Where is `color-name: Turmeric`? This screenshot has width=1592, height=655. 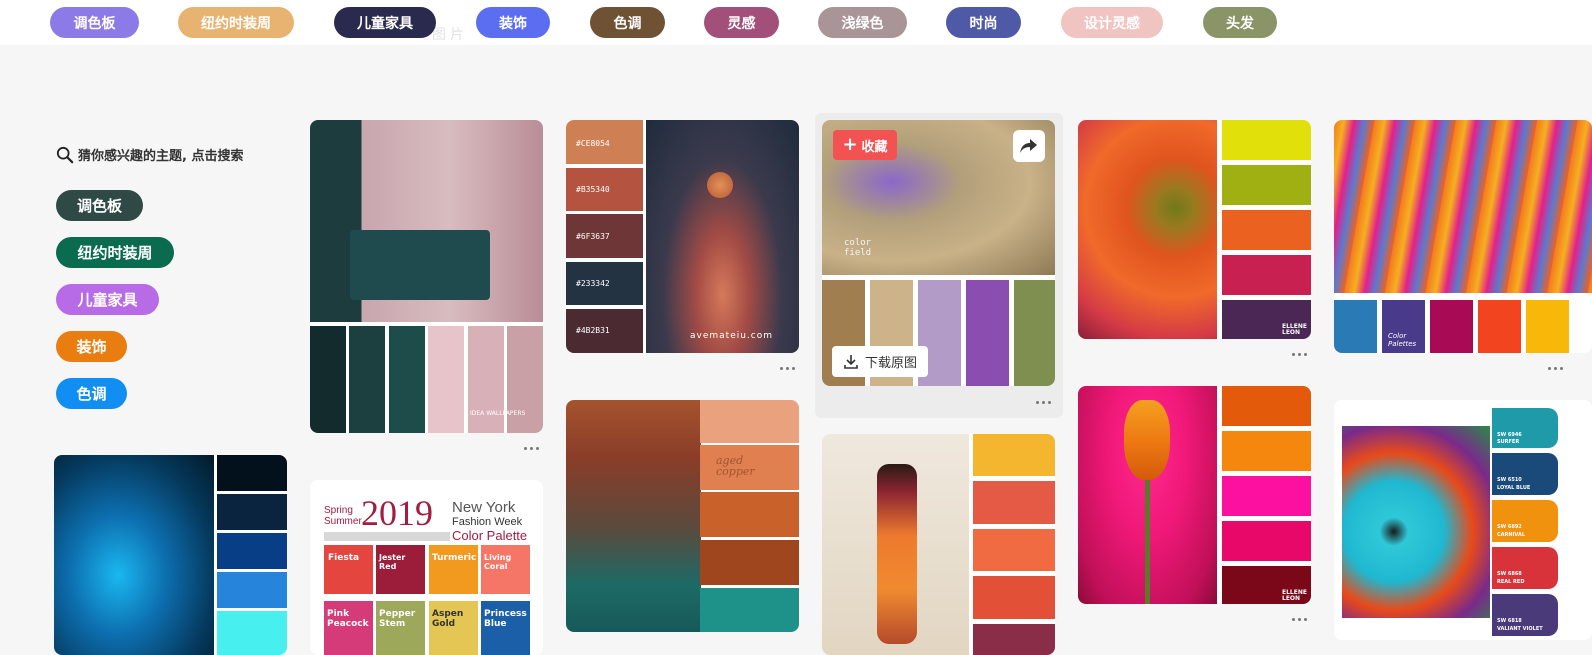
color-name: Turmeric is located at coordinates (454, 558).